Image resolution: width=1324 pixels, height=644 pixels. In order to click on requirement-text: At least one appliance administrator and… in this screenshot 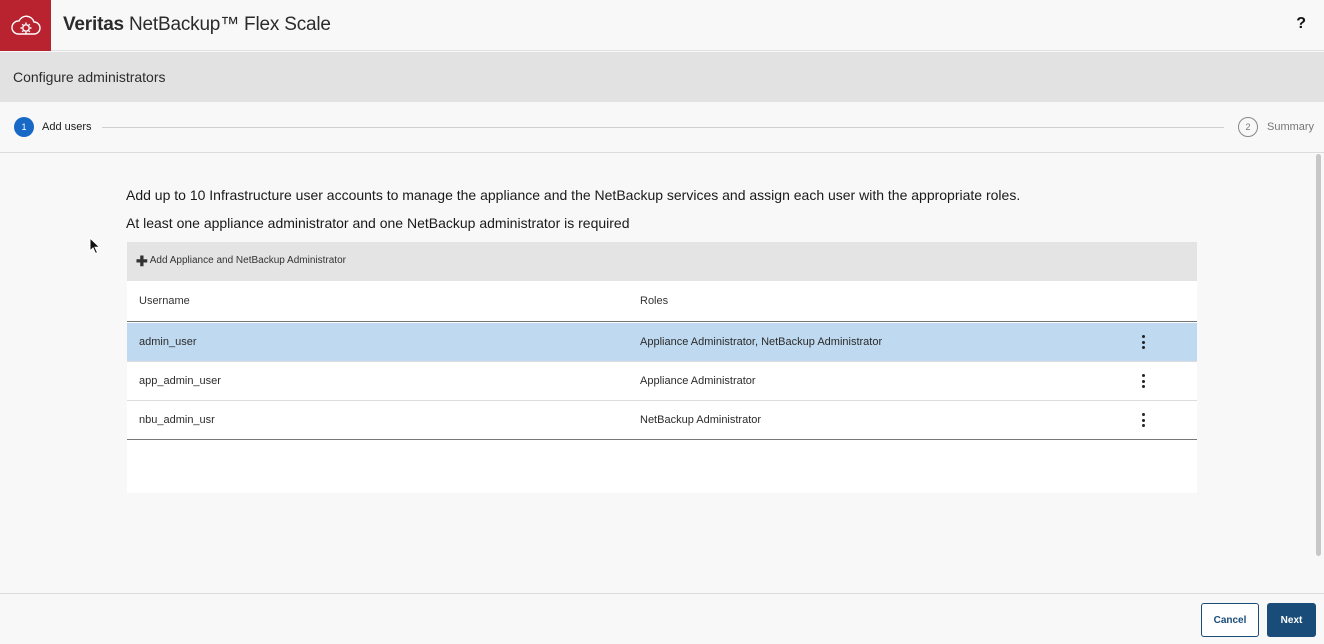, I will do `click(378, 223)`.